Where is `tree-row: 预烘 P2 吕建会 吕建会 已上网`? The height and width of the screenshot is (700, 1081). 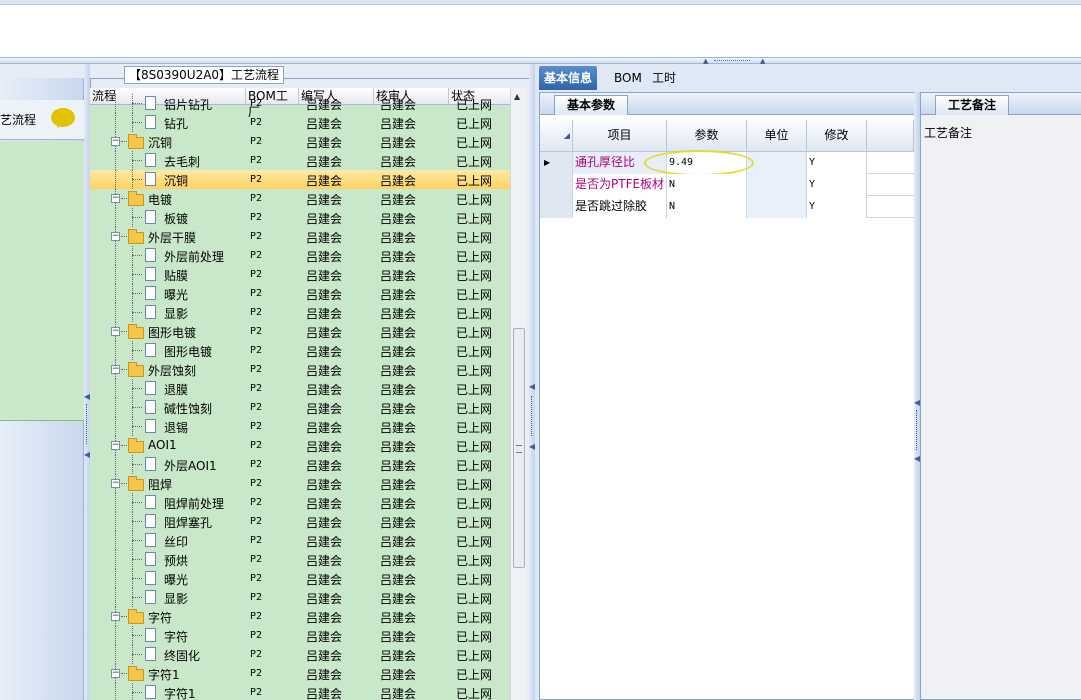
tree-row: 预烘 P2 吕建会 吕建会 已上网 is located at coordinates (300, 559).